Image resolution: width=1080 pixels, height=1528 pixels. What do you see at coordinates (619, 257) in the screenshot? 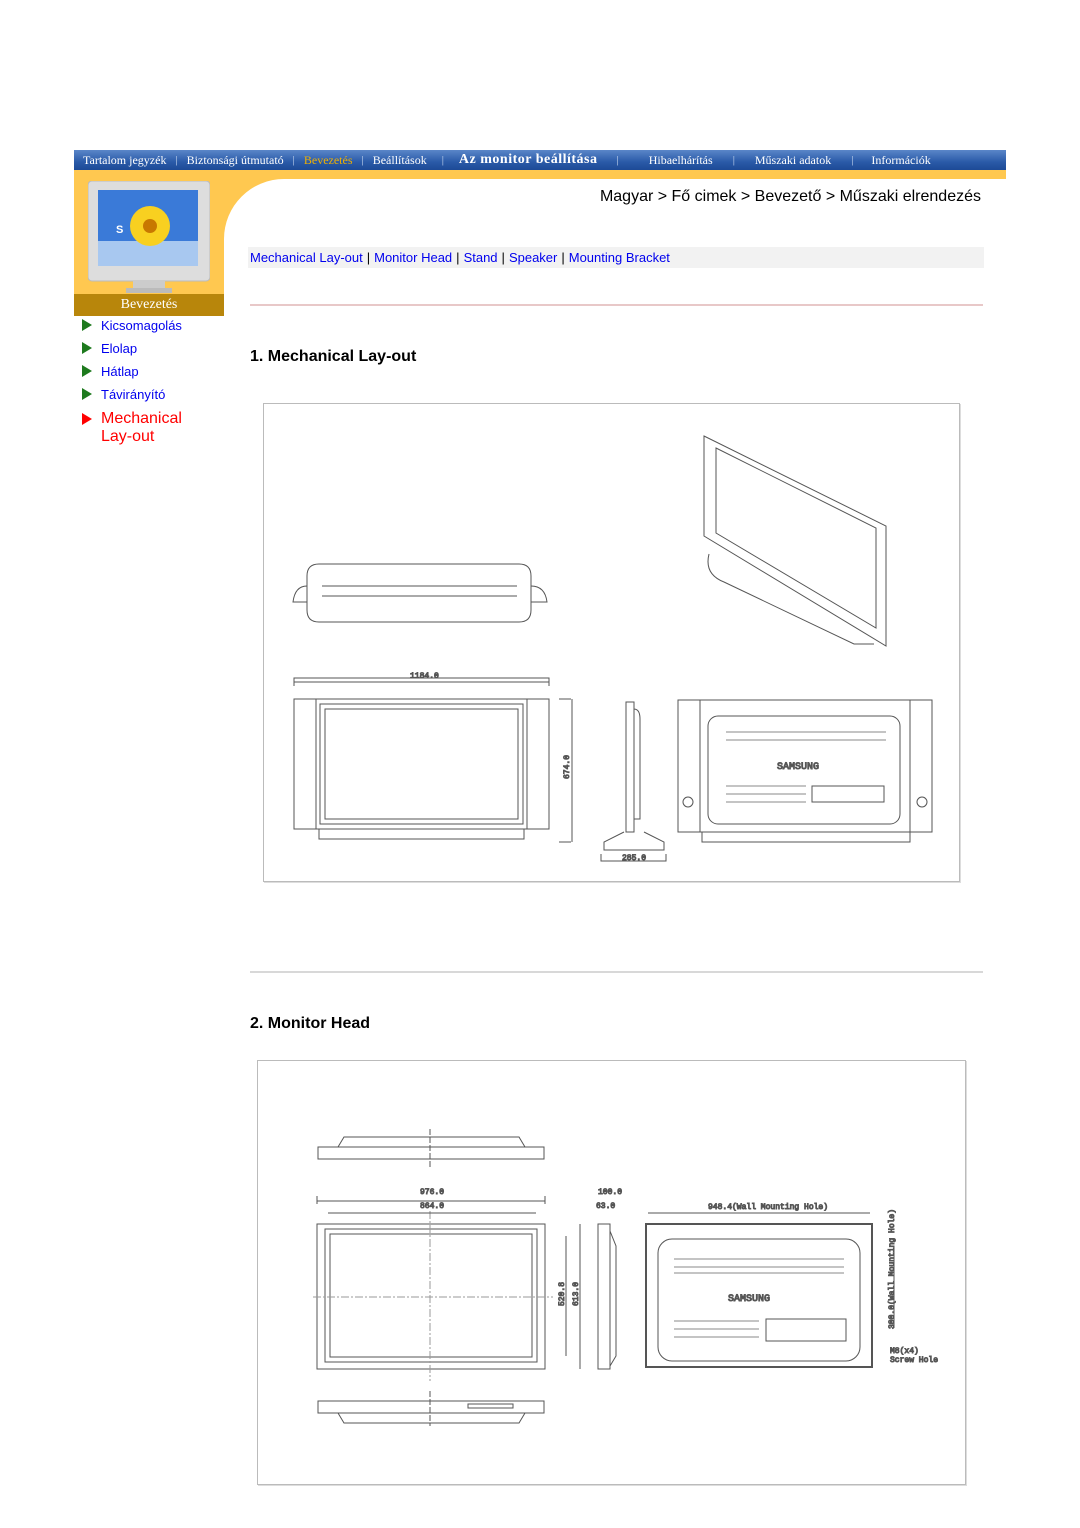
I see `tab-mounting-bracket: Mounting Bracket` at bounding box center [619, 257].